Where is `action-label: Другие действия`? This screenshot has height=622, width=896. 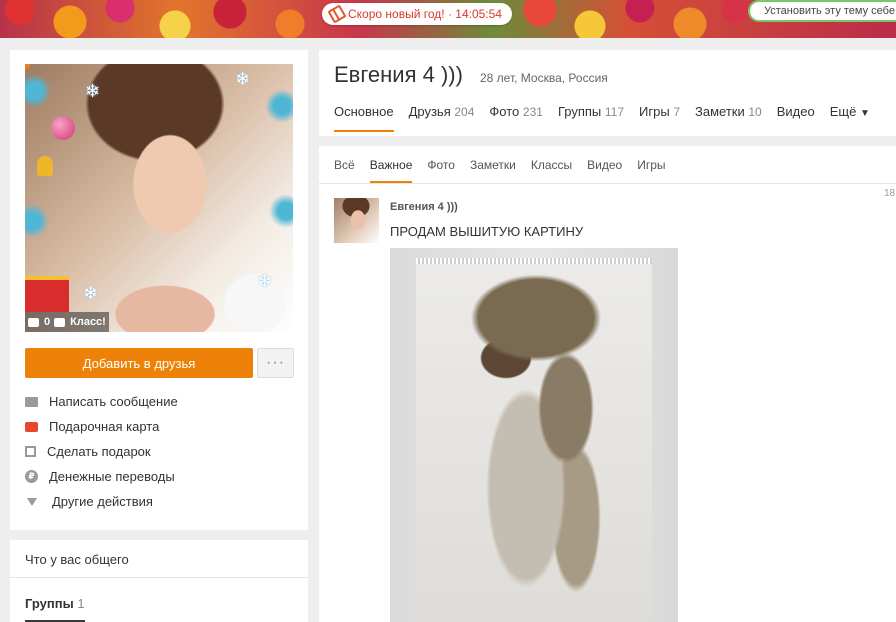
action-label: Другие действия is located at coordinates (102, 501).